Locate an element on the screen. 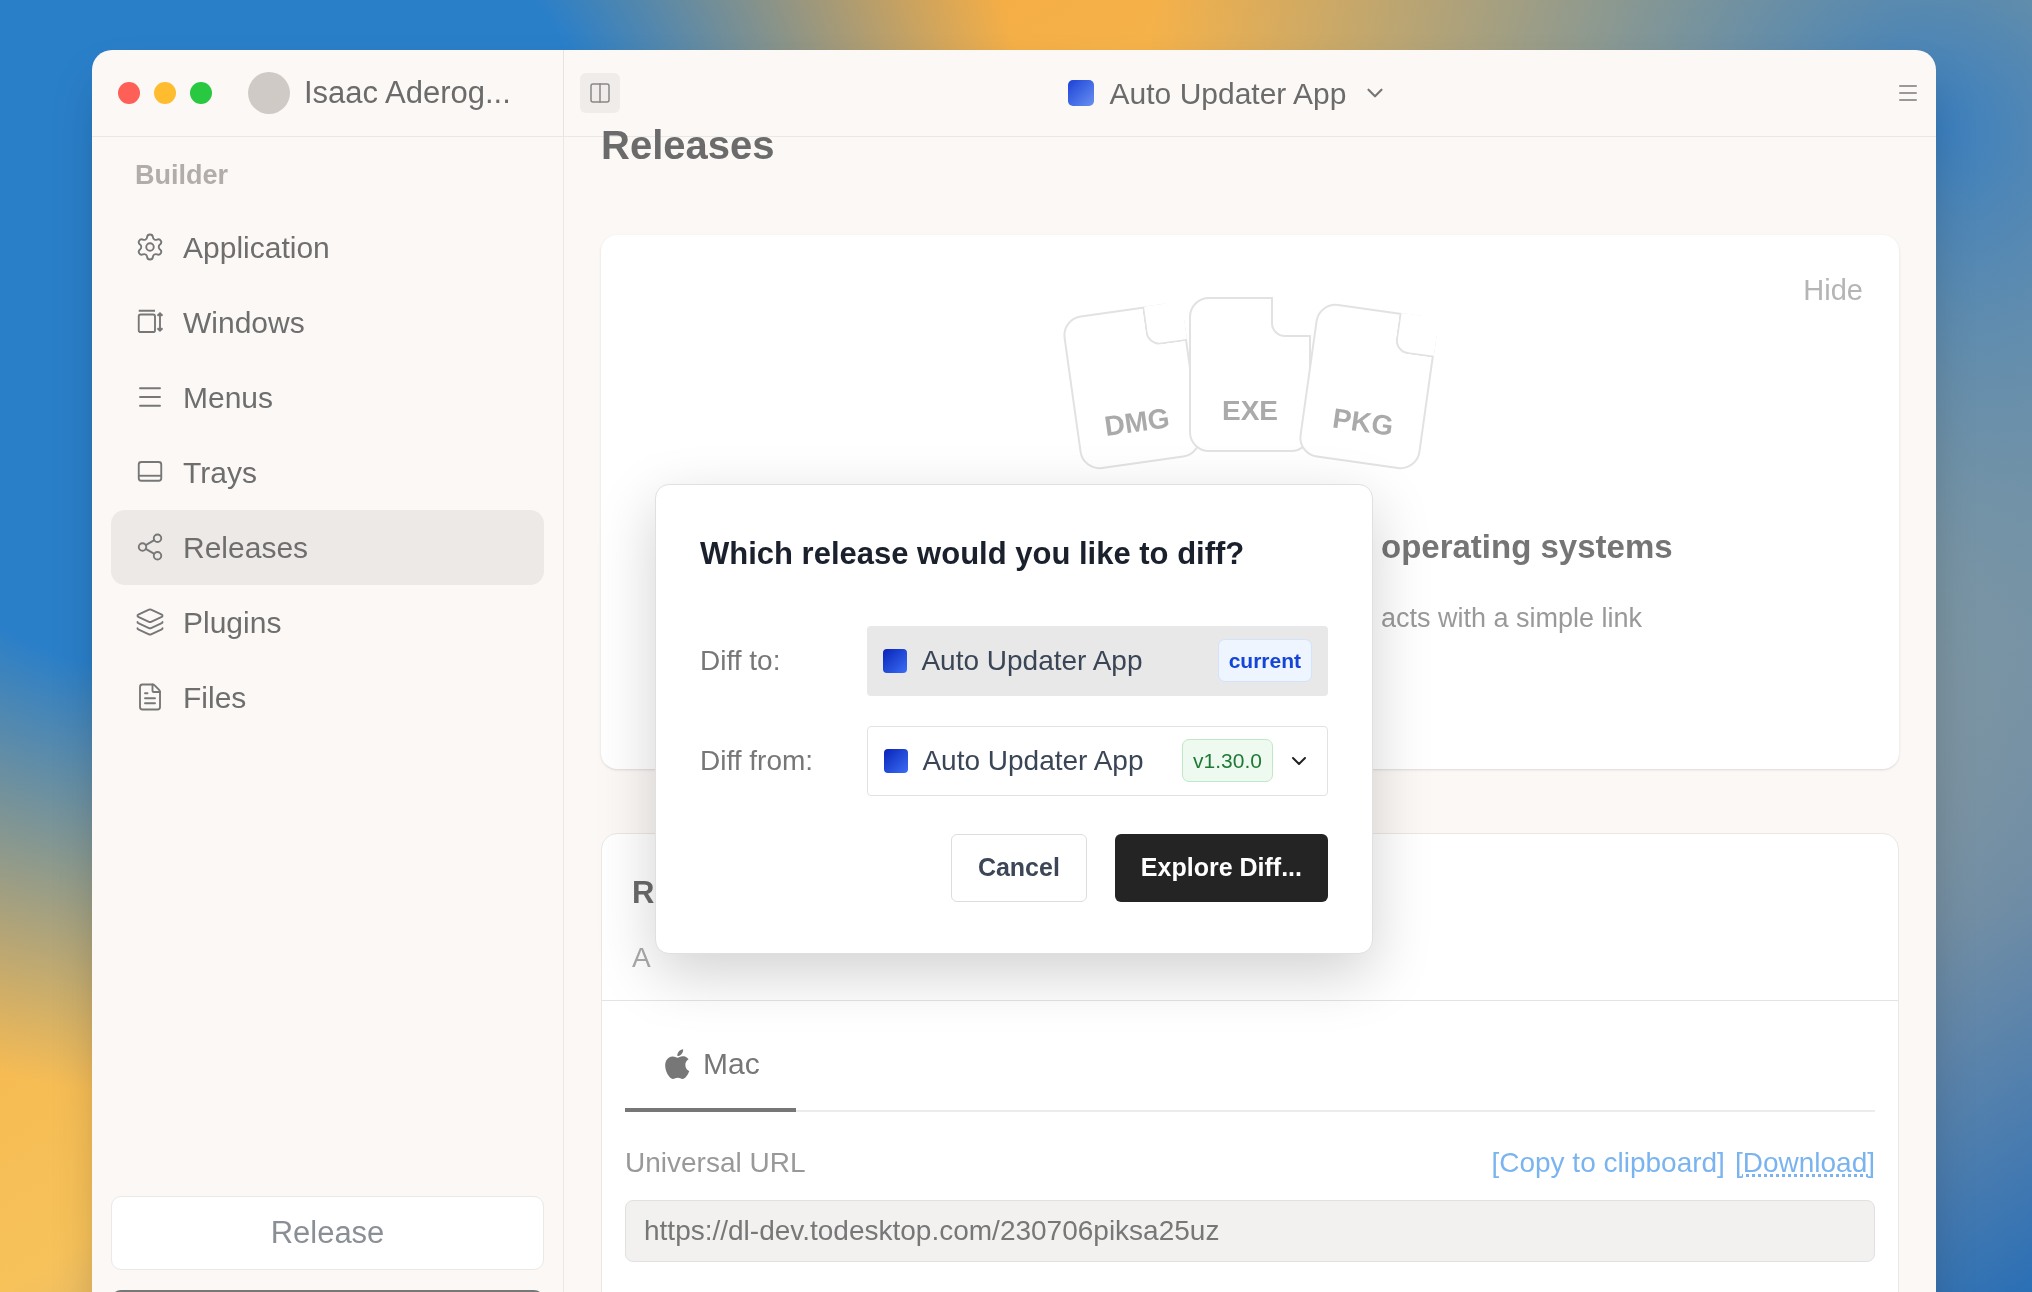 The width and height of the screenshot is (2032, 1292). minimize-window-button is located at coordinates (165, 93).